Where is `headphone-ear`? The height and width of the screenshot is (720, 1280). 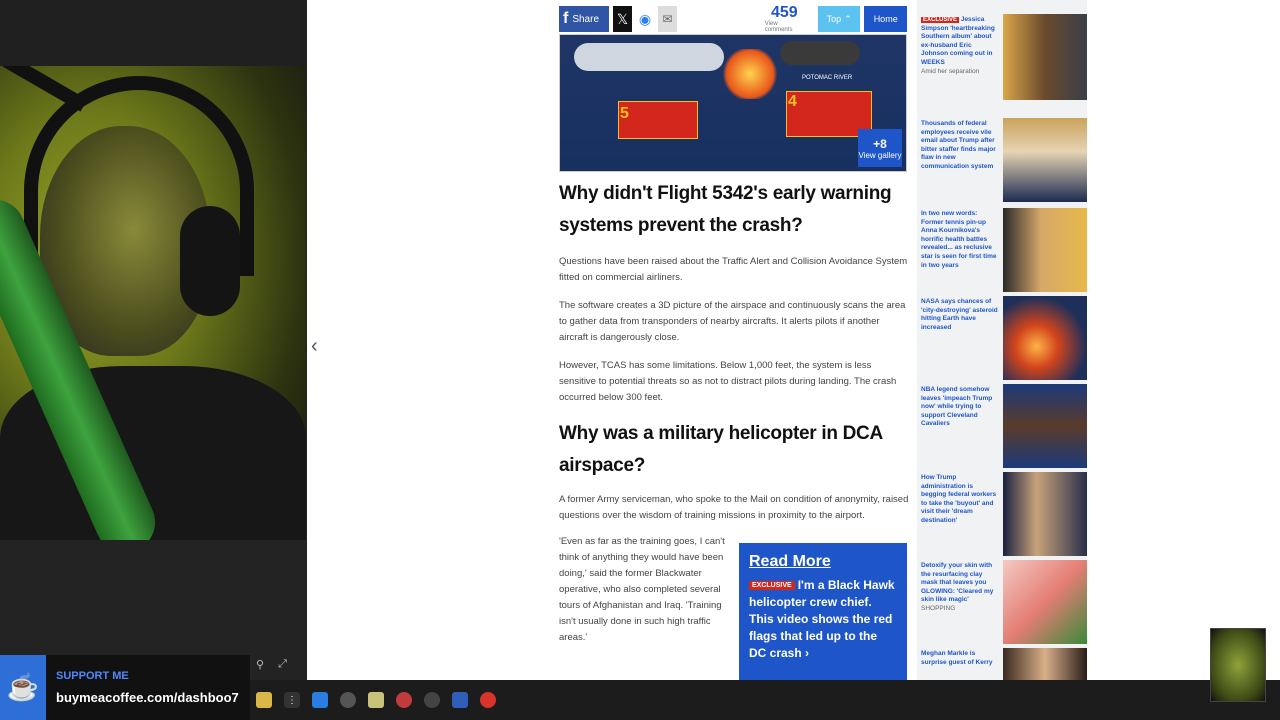
headphone-ear is located at coordinates (210, 261).